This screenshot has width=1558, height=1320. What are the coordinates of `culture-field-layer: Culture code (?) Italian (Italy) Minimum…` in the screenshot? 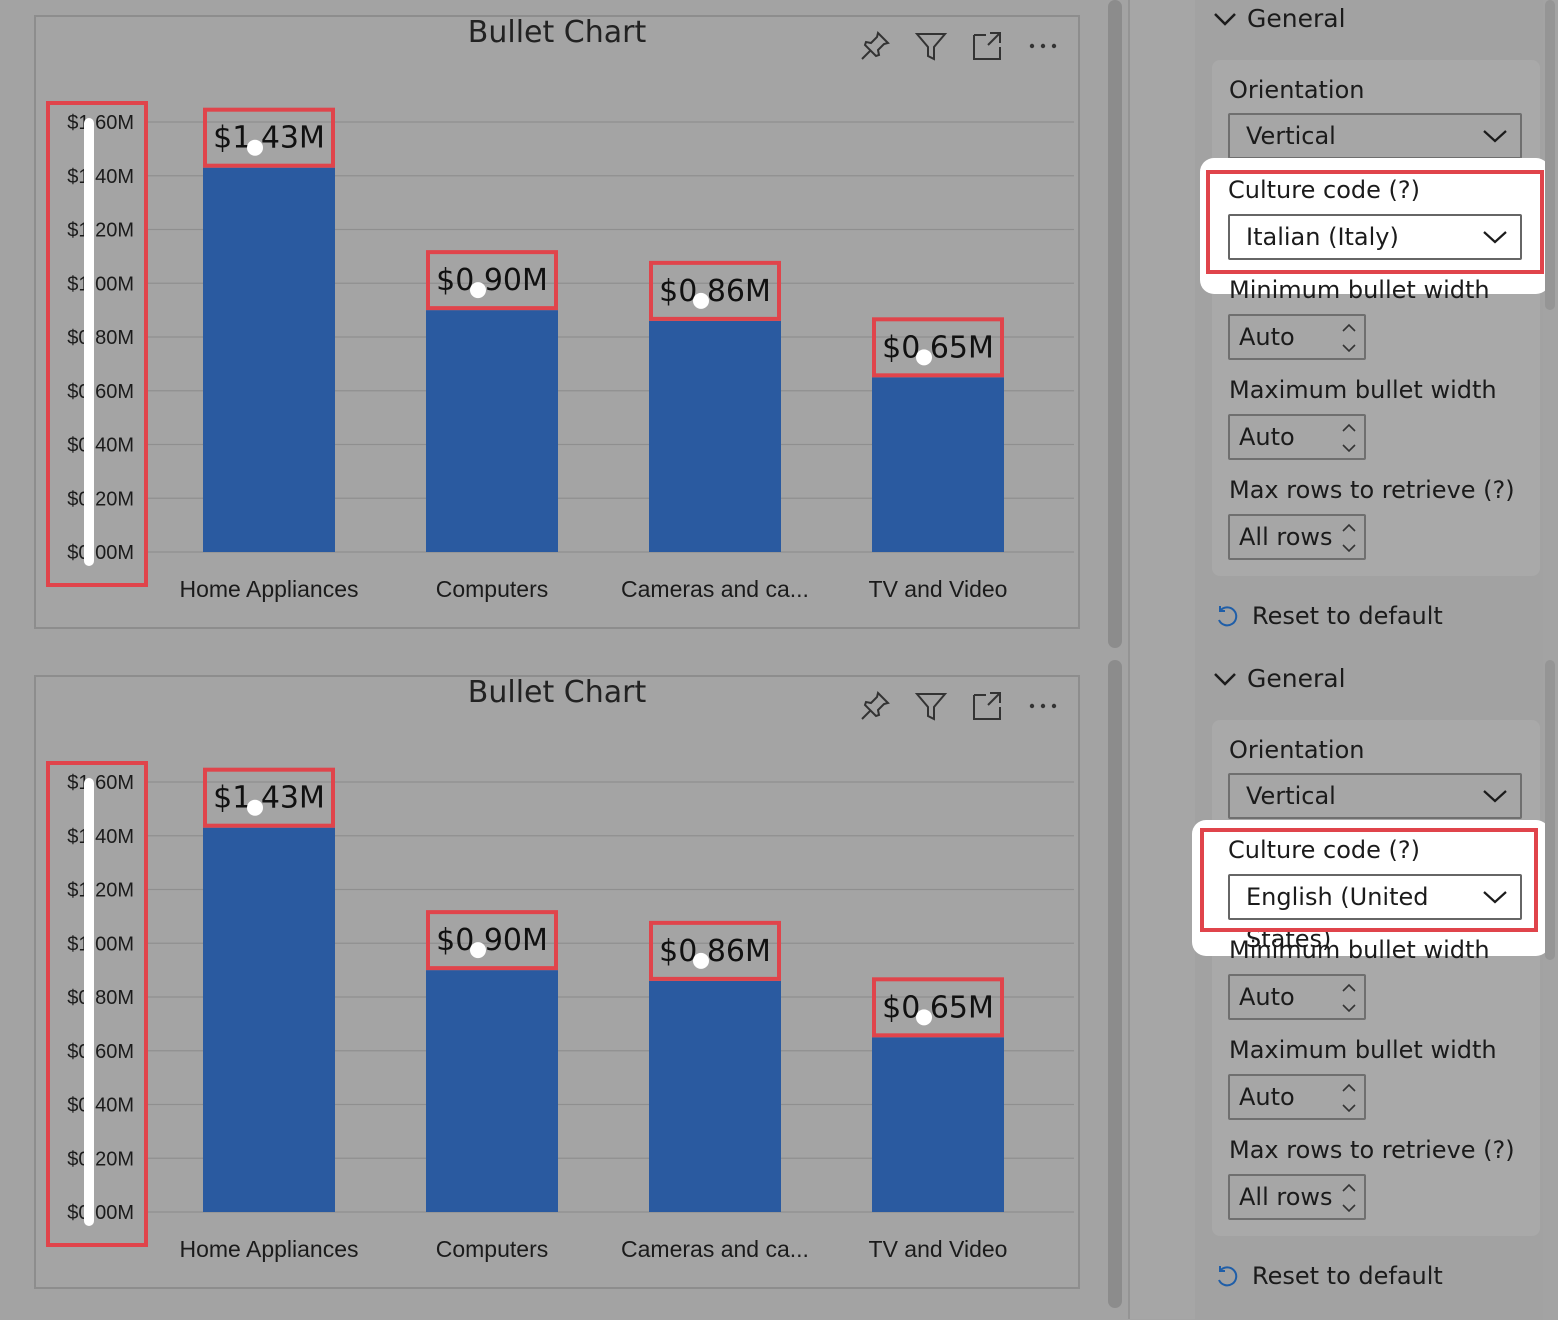 It's located at (1377, 330).